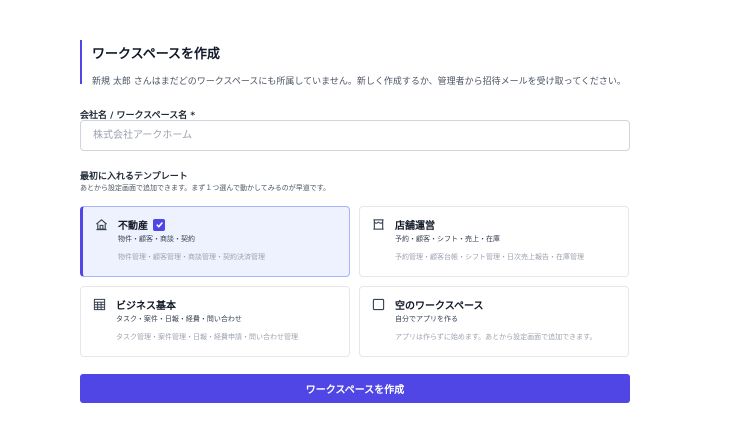 This screenshot has height=440, width=740. Describe the element at coordinates (156, 239) in the screenshot. I see `template-summary: 物件・顧客・商談・契約` at that location.